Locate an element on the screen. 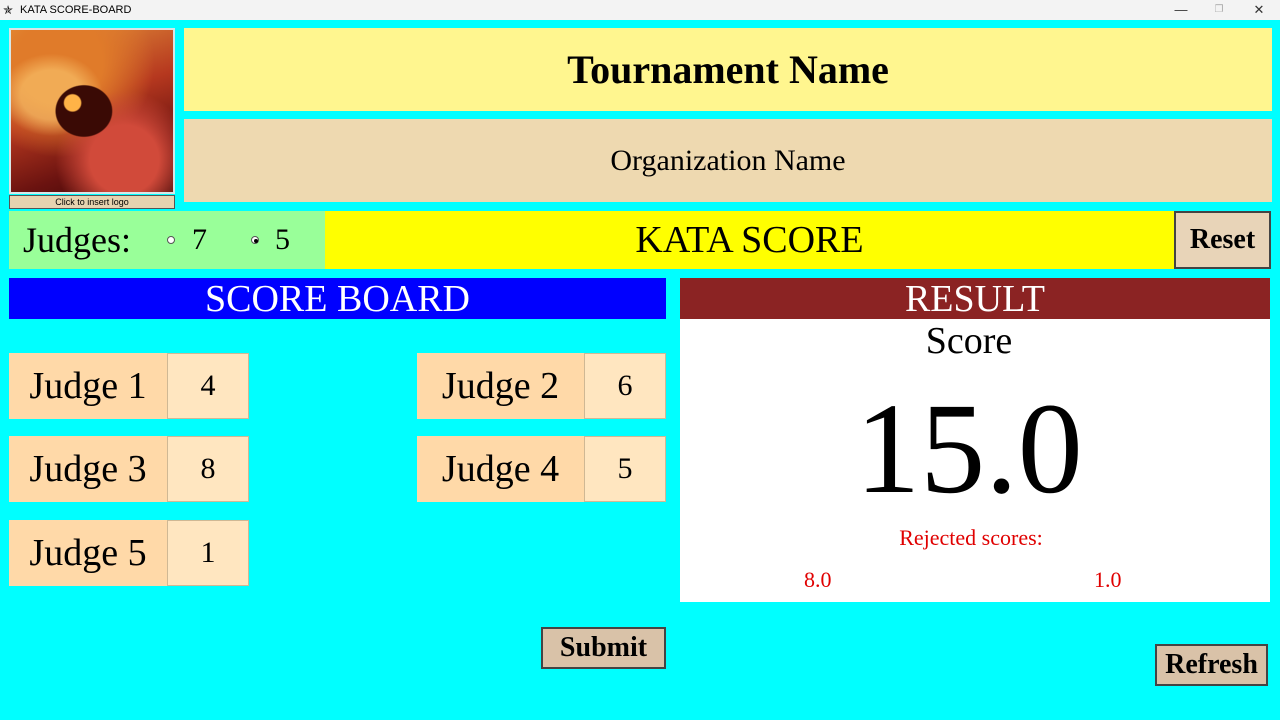 The height and width of the screenshot is (720, 1280). judges-5-label: 5 is located at coordinates (282, 240).